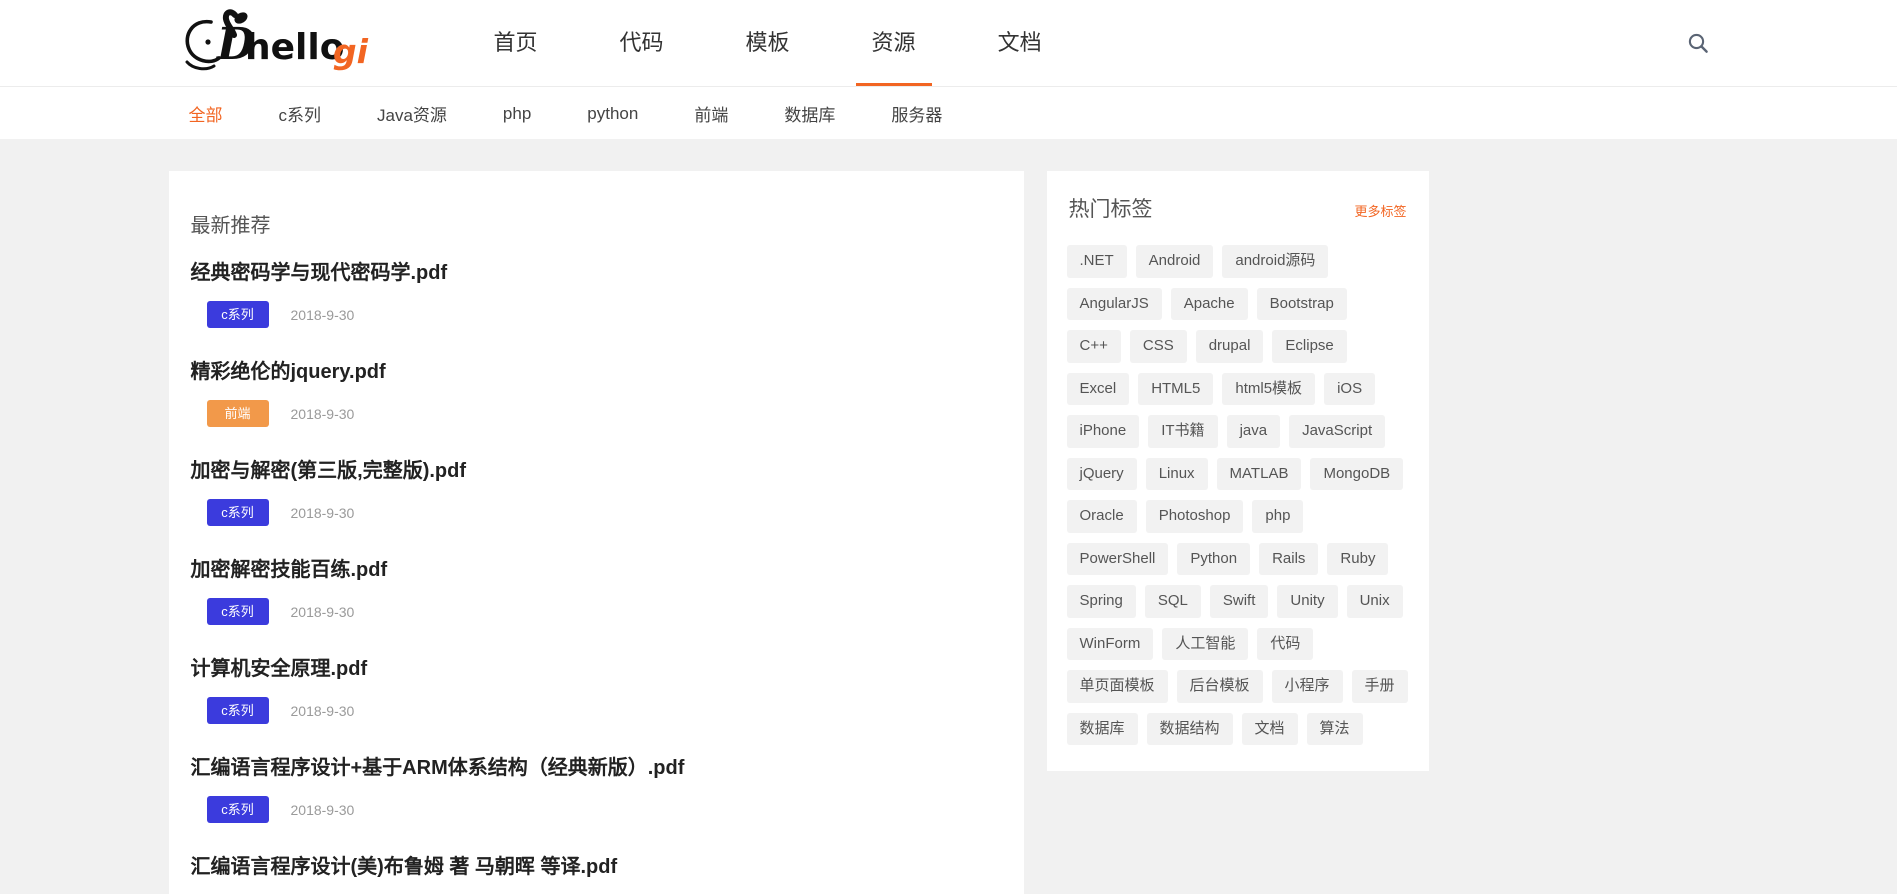  I want to click on tag-item: Linux, so click(1176, 473).